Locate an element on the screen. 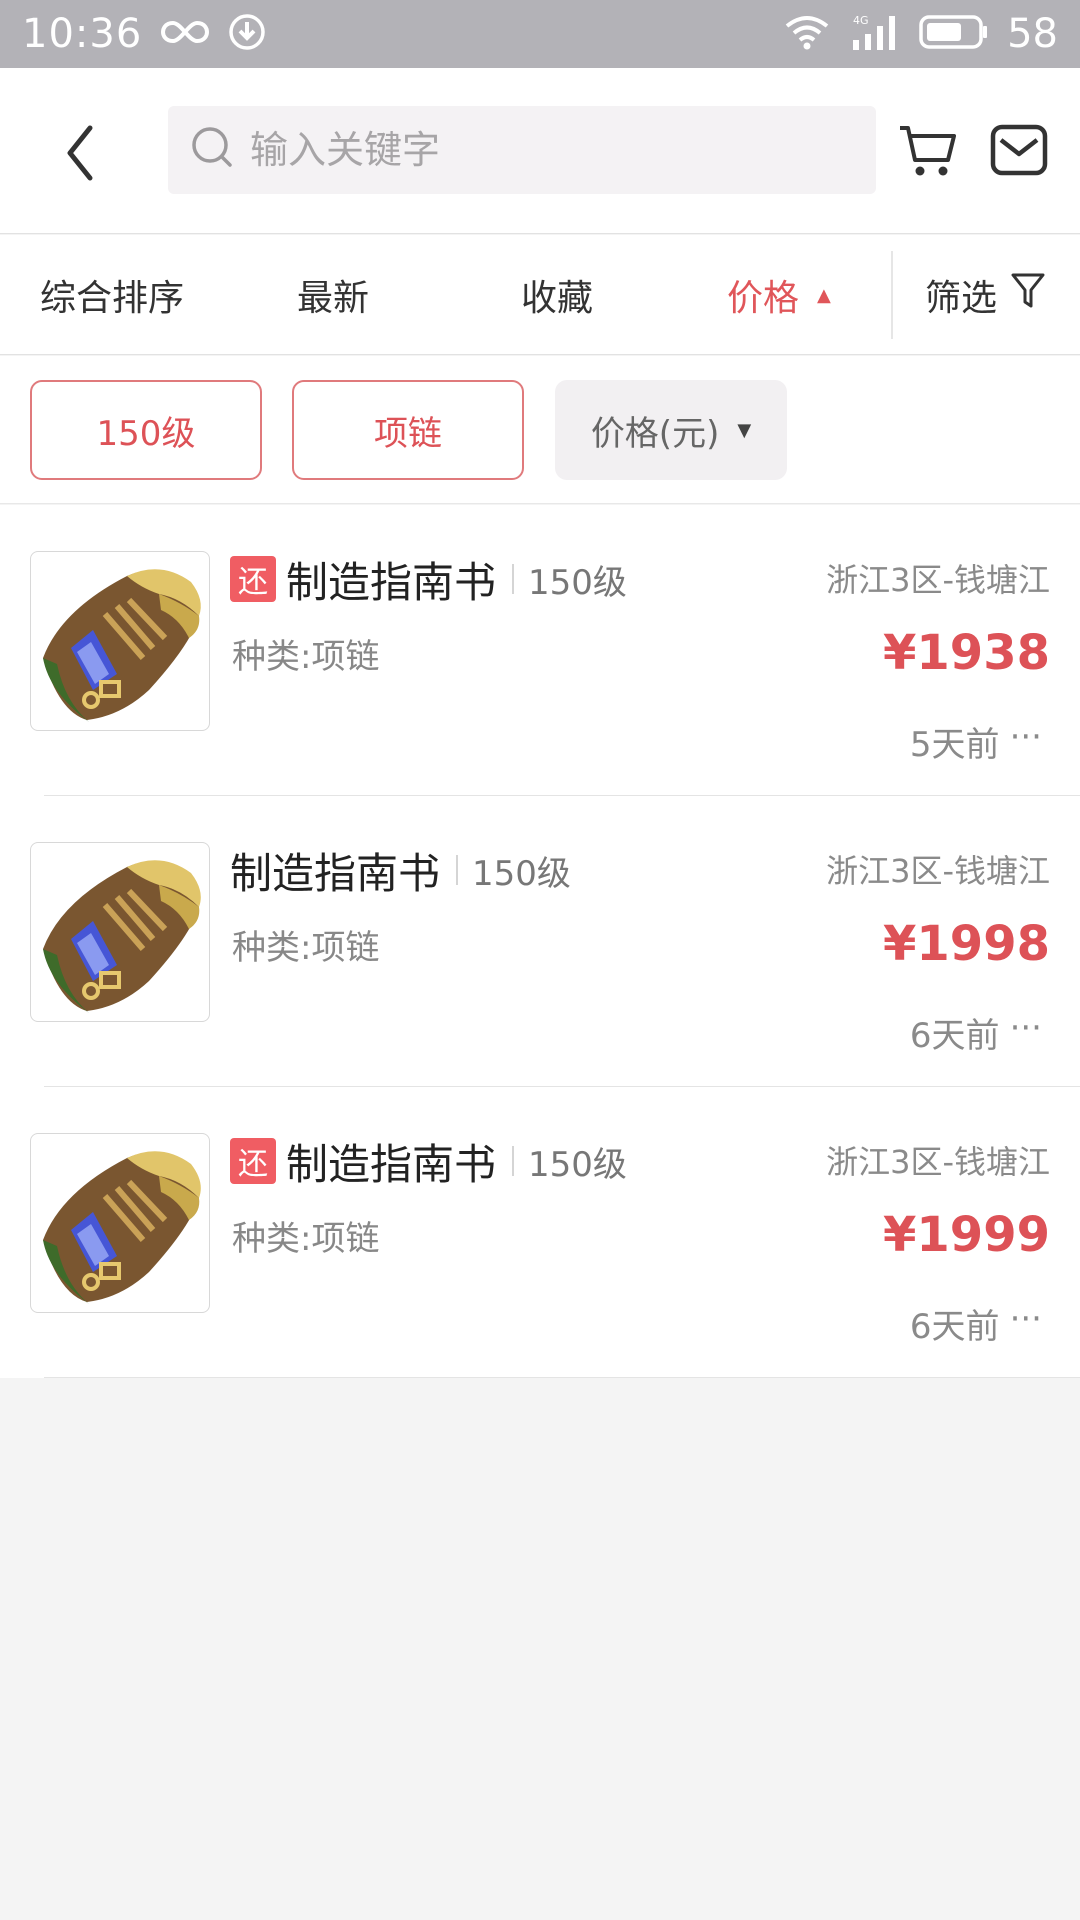 The height and width of the screenshot is (1920, 1080). sort-tab-comprehensive: 综合排序 is located at coordinates (112, 295).